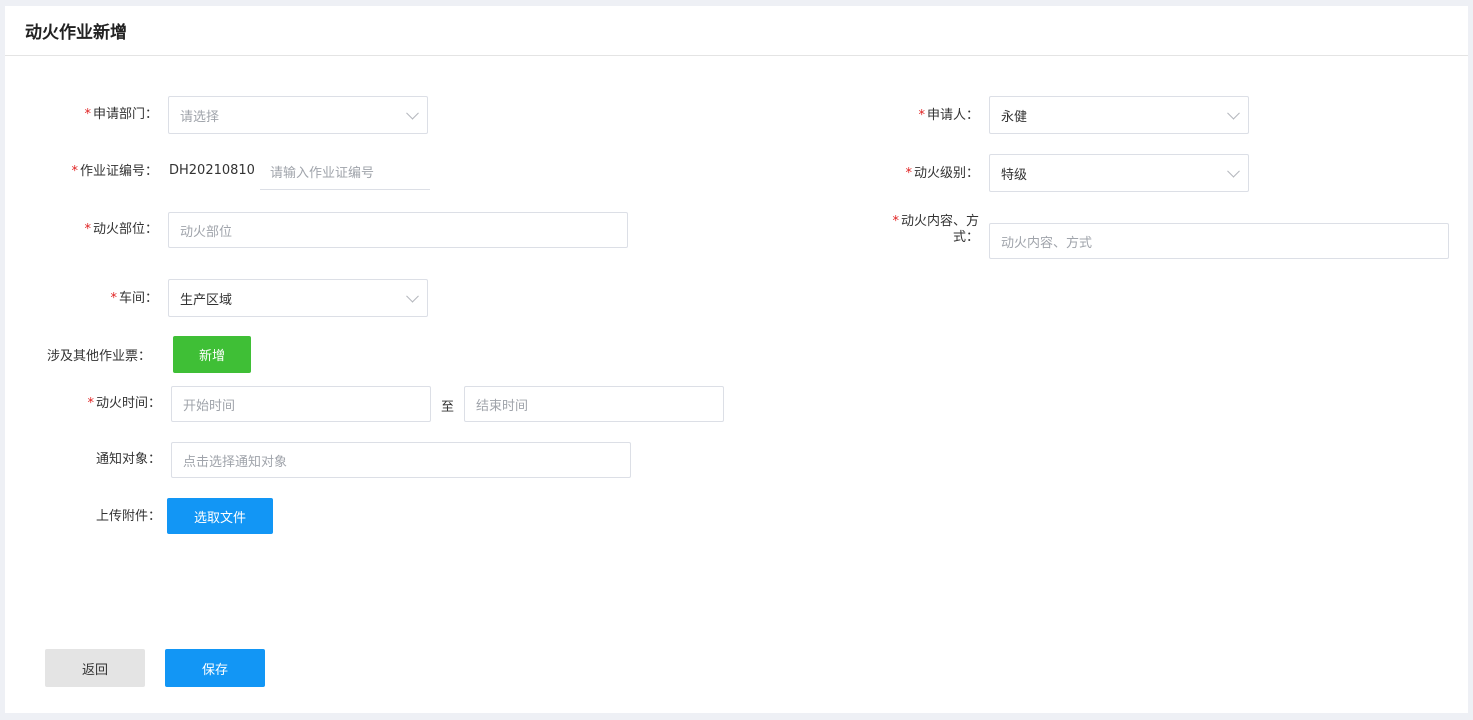  Describe the element at coordinates (114, 171) in the screenshot. I see `cert-label: * 作业证编号：` at that location.